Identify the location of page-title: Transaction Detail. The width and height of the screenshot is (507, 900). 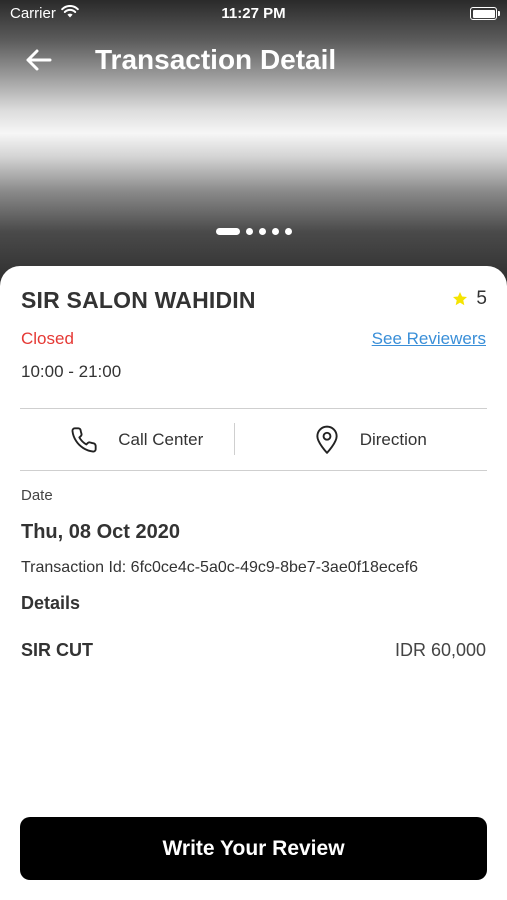
(216, 59).